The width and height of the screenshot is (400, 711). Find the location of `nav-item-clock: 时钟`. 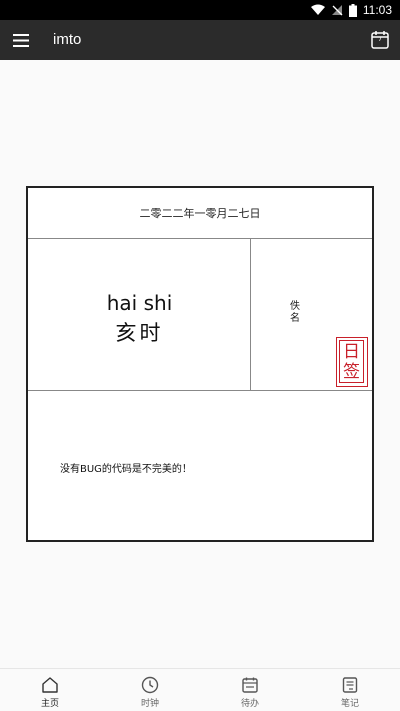

nav-item-clock: 时钟 is located at coordinates (150, 690).